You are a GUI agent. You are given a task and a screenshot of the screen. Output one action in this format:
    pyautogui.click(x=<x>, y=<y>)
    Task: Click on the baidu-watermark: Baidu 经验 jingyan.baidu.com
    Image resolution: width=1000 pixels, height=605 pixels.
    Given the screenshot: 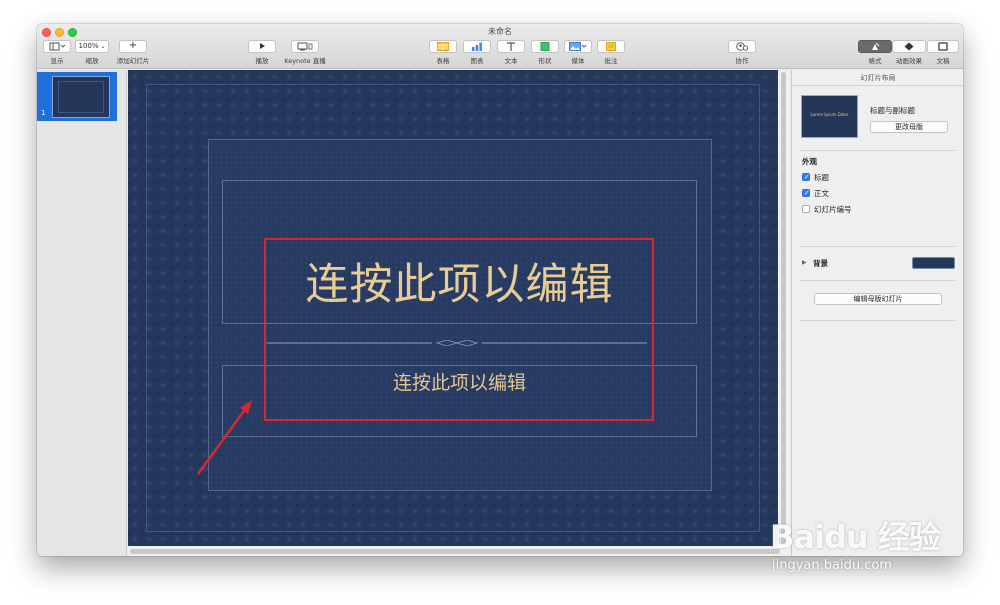 What is the action you would take?
    pyautogui.click(x=860, y=542)
    